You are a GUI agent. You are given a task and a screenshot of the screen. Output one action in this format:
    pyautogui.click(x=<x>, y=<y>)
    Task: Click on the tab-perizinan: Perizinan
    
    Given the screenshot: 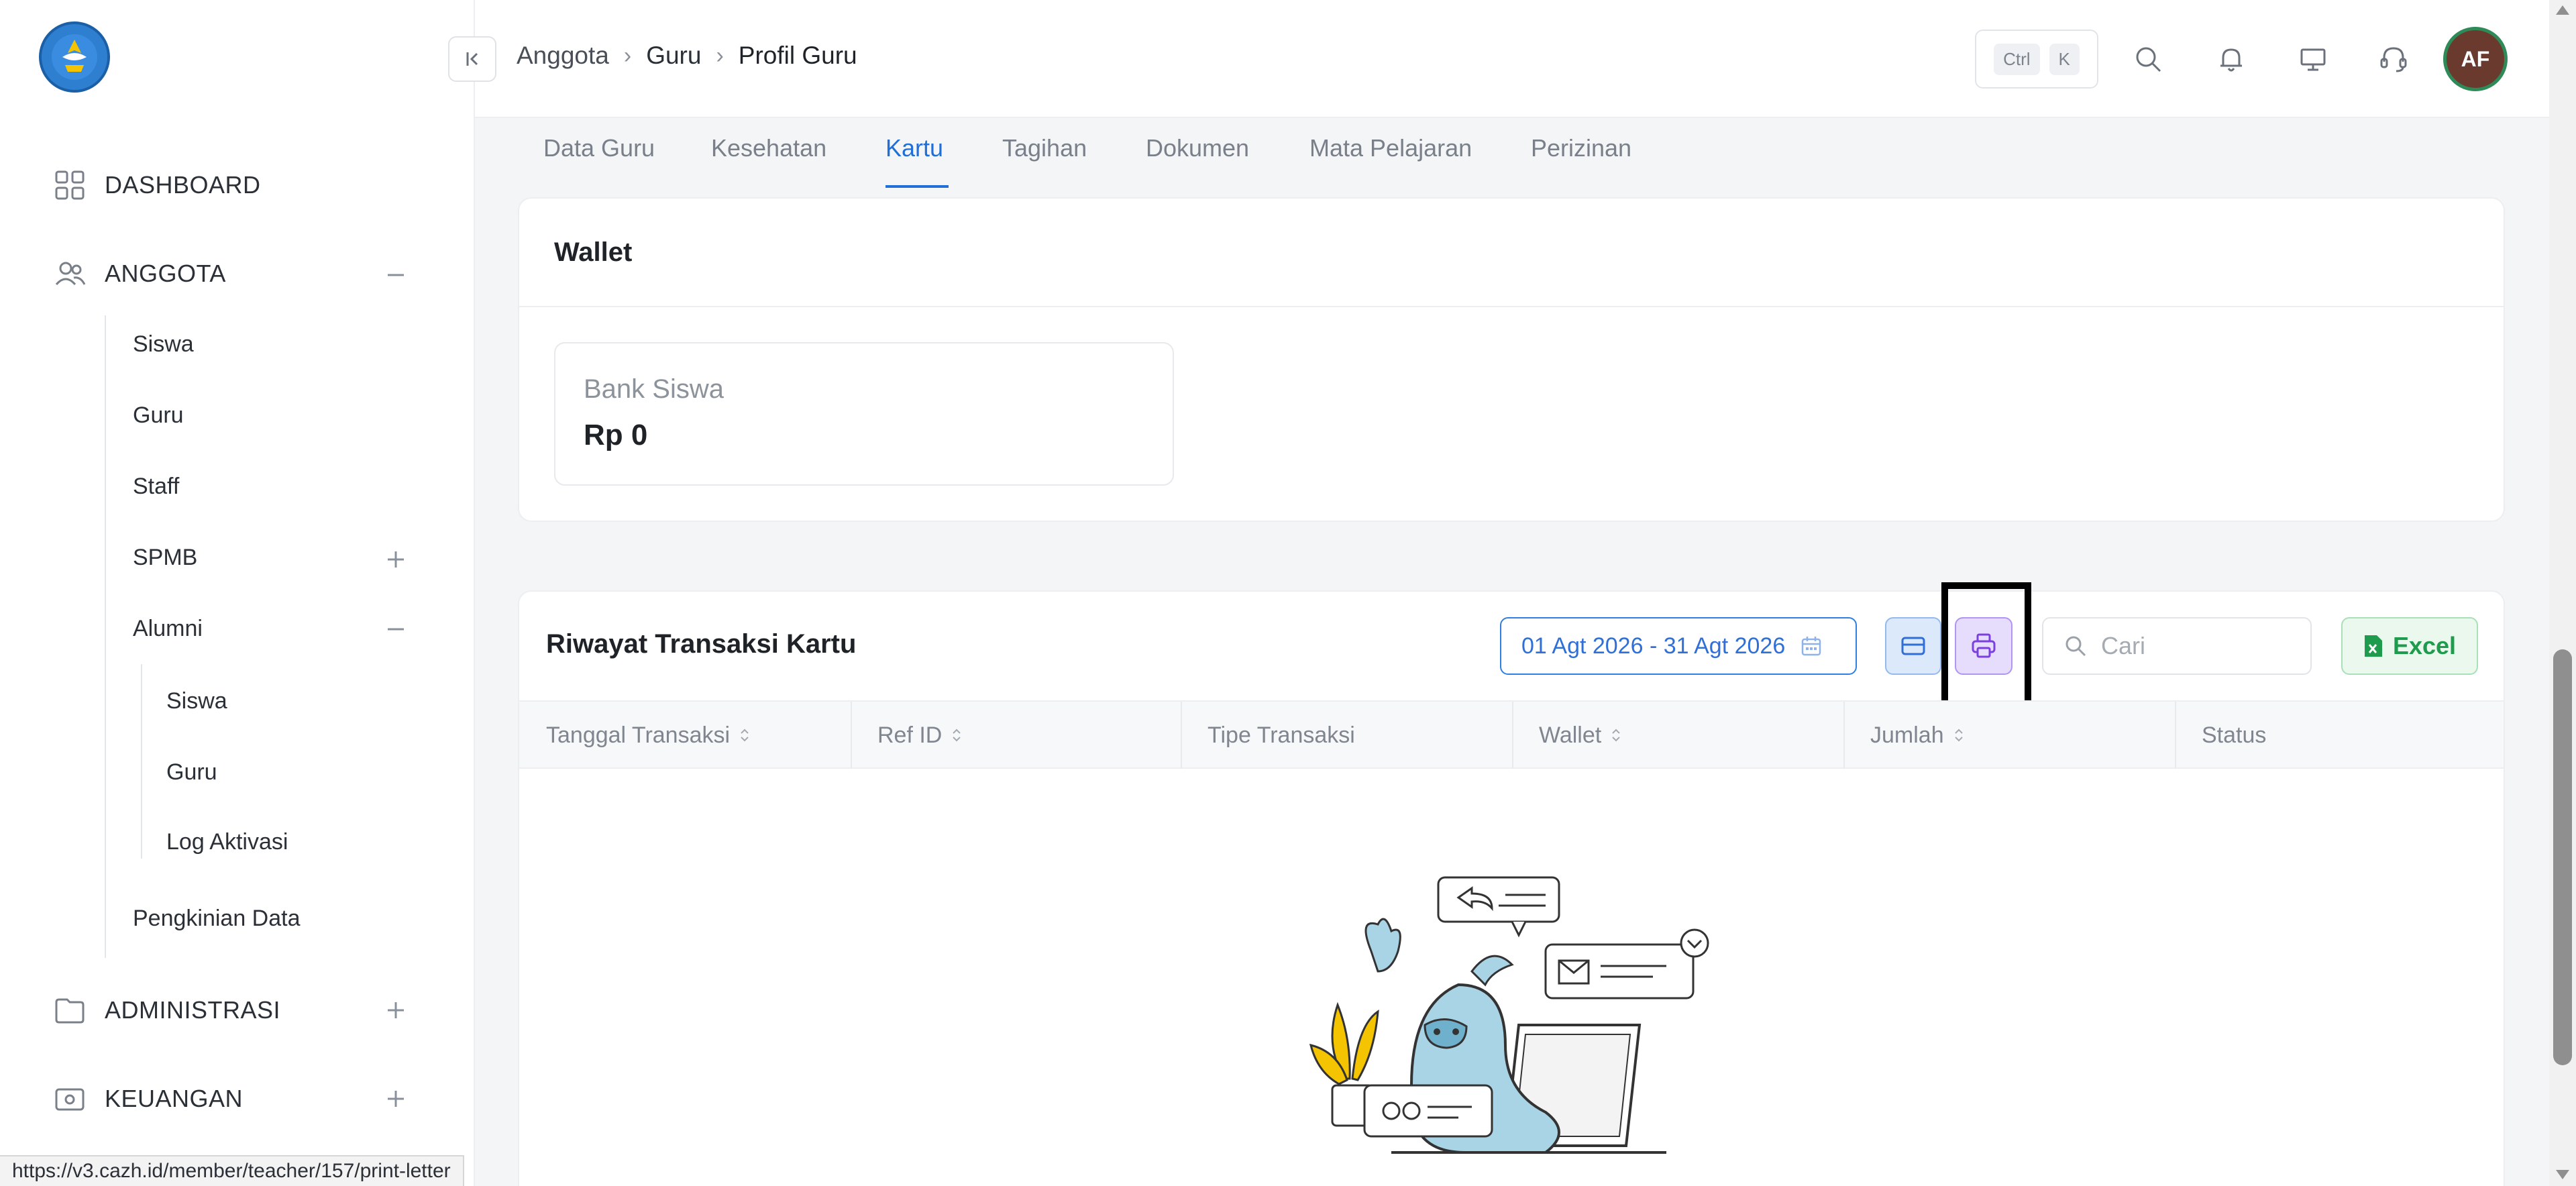 What is the action you would take?
    pyautogui.click(x=1581, y=148)
    